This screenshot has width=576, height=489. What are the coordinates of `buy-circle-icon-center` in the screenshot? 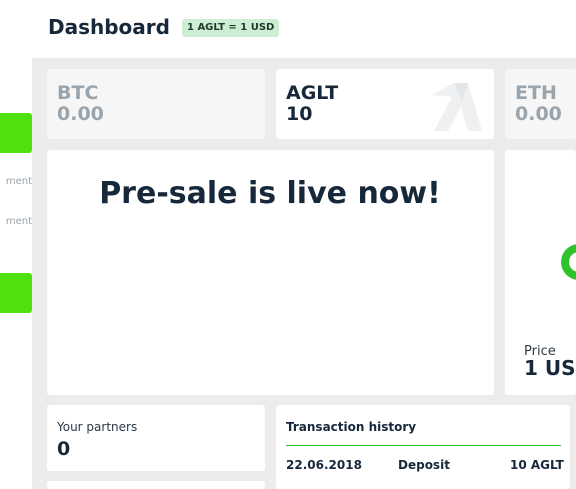 It's located at (572, 262).